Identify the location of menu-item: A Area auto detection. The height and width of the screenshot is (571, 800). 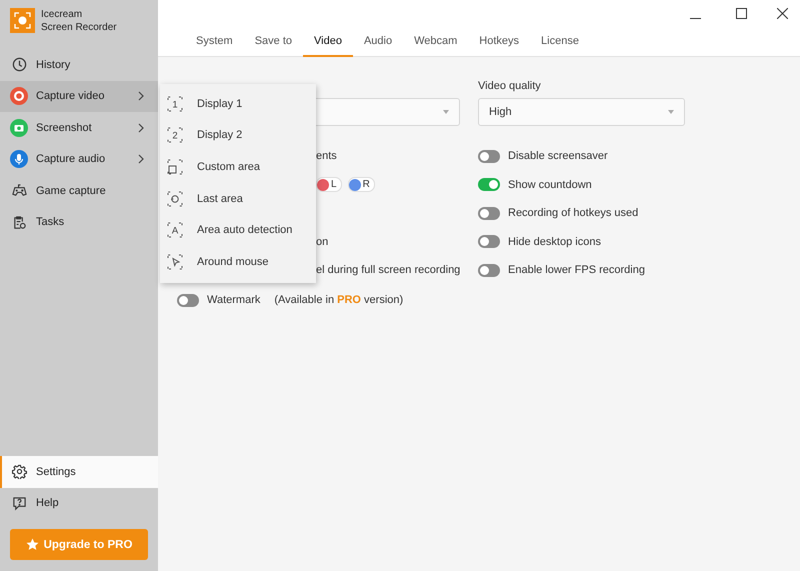
(238, 230).